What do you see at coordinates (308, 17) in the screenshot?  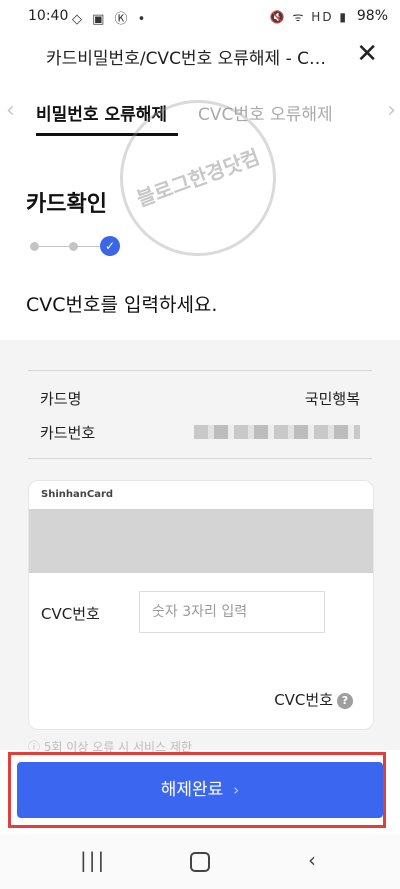 I see `signal-icons: 🔇 ᯤ HD ▮` at bounding box center [308, 17].